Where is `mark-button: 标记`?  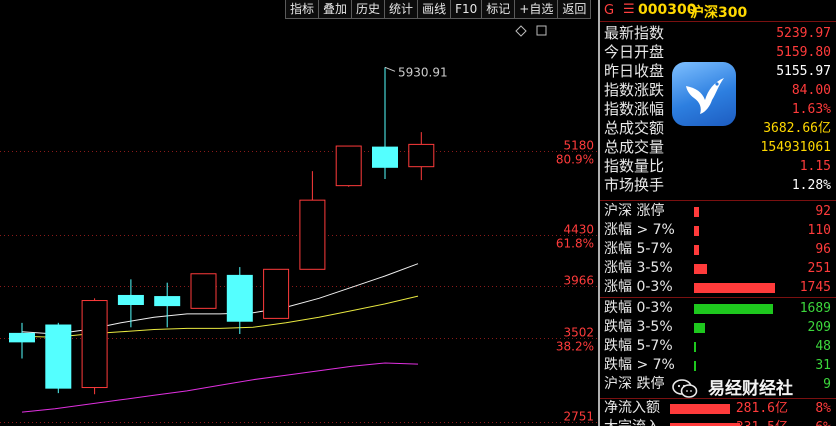
mark-button: 标记 is located at coordinates (498, 9).